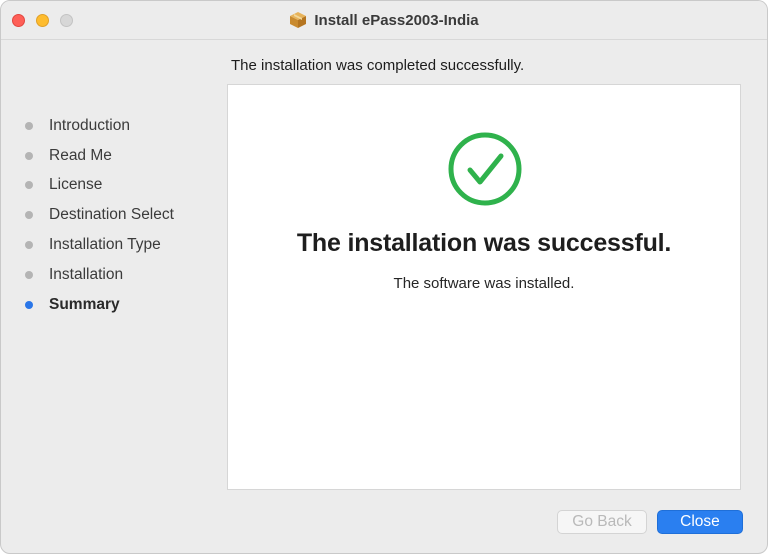 Image resolution: width=768 pixels, height=554 pixels. I want to click on step-label: Installation Type, so click(105, 245).